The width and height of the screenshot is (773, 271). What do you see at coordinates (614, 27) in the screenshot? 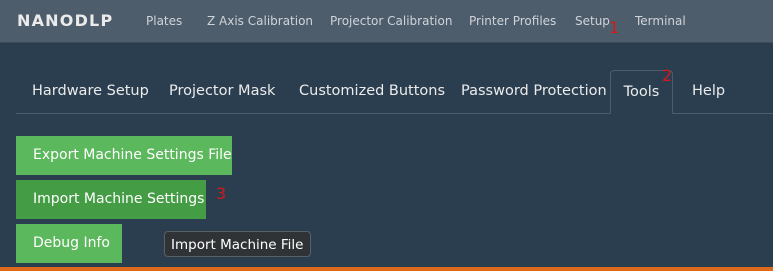
I see `step-marker-1: 1` at bounding box center [614, 27].